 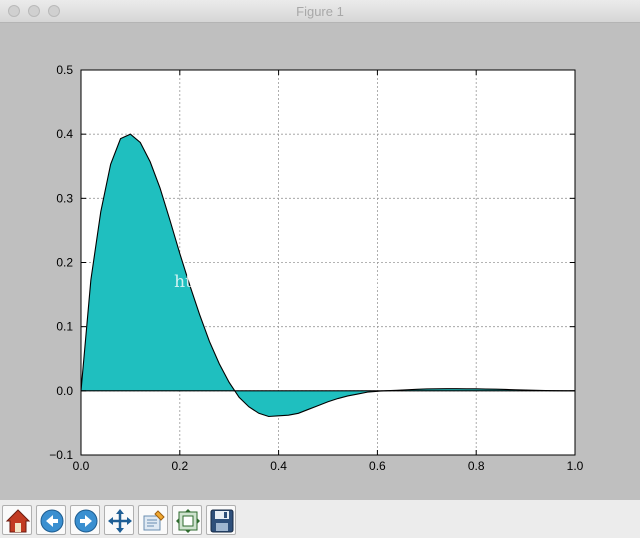 I want to click on home-button, so click(x=17, y=520).